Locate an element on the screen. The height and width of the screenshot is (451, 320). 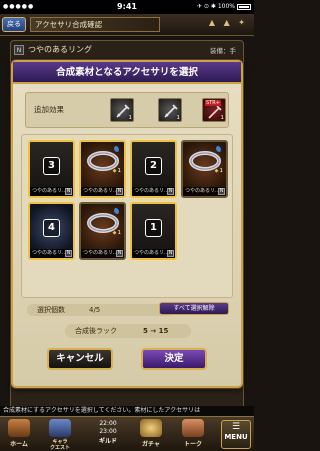
selection-number: 1 is located at coordinates (153, 228).